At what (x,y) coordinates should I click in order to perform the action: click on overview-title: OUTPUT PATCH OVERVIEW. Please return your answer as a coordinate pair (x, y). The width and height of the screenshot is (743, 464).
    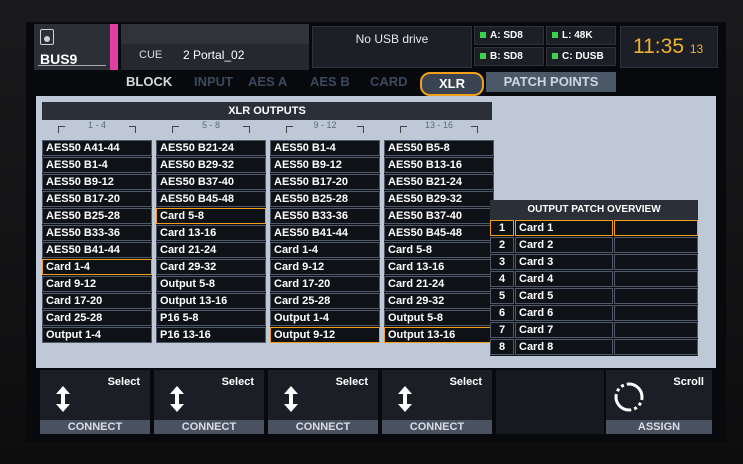
    Looking at the image, I should click on (594, 210).